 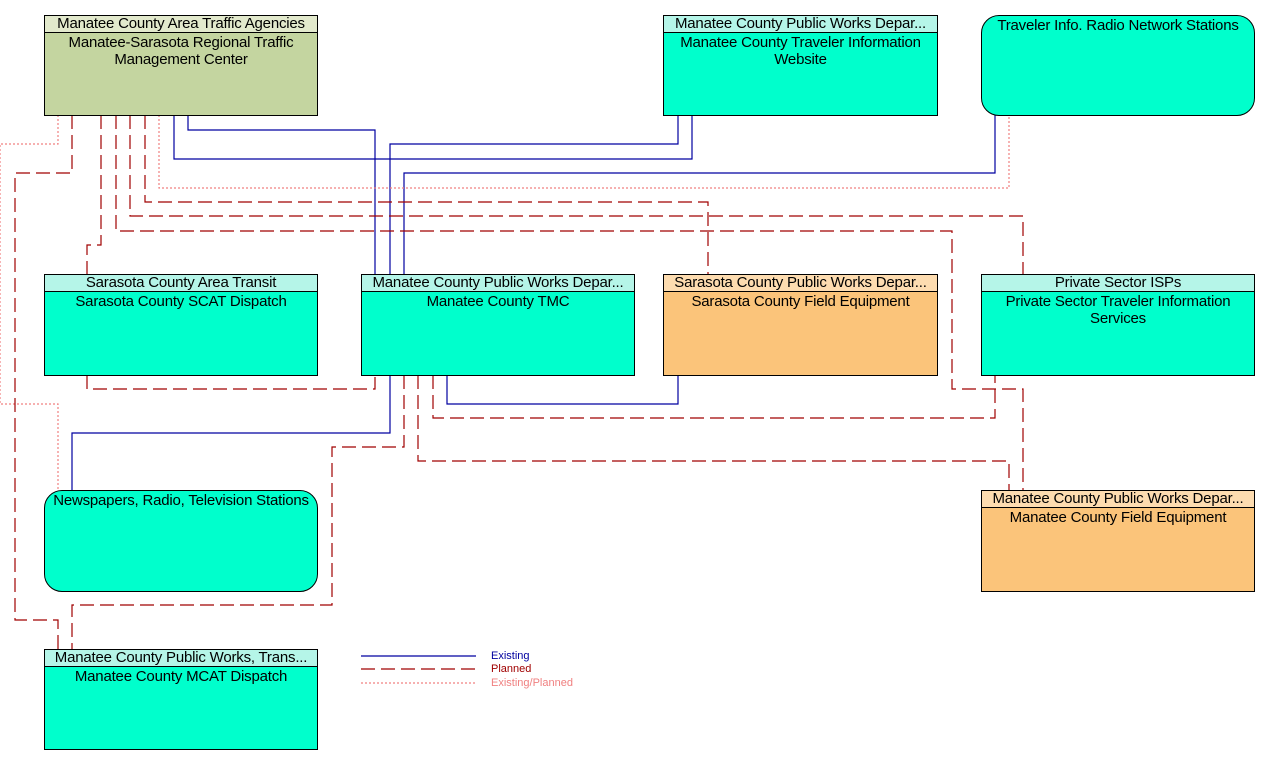 I want to click on link-mstmc-sfe-planned, so click(x=426, y=195).